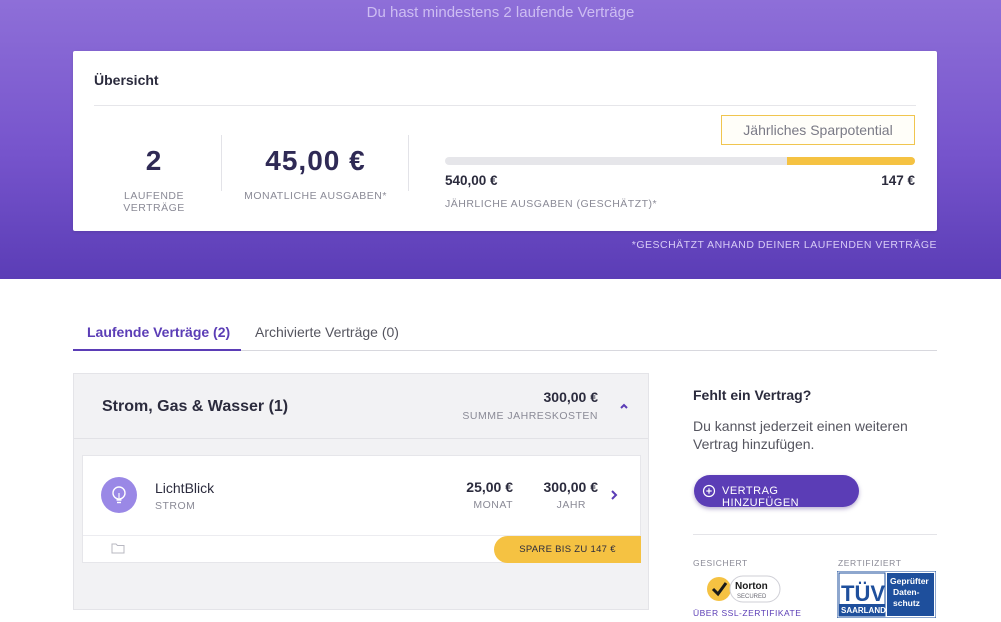 The width and height of the screenshot is (1001, 622). Describe the element at coordinates (624, 406) in the screenshot. I see `chevron-up-icon` at that location.